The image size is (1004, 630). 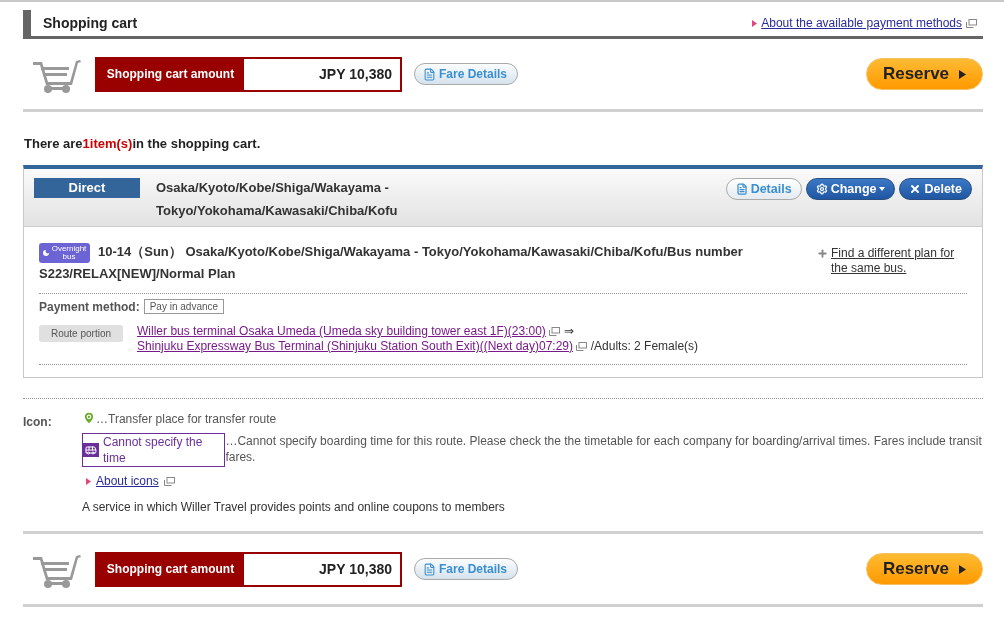 I want to click on route-portion-label: Route portion, so click(x=81, y=333).